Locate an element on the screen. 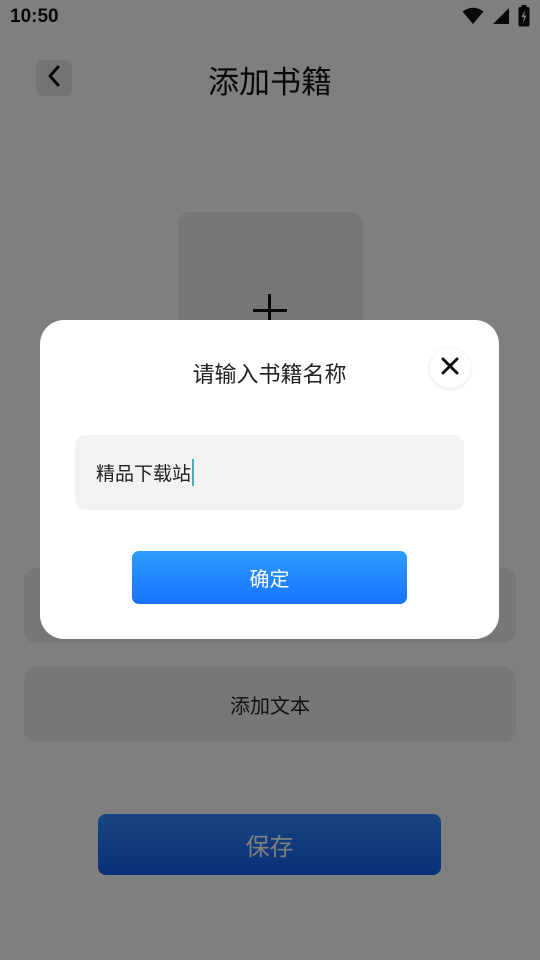  close-icon is located at coordinates (450, 368).